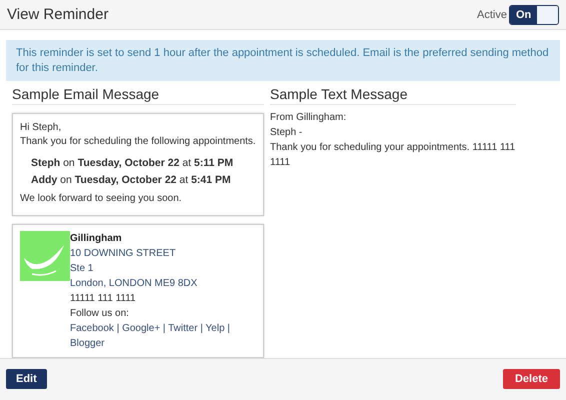 The width and height of the screenshot is (566, 400). Describe the element at coordinates (393, 155) in the screenshot. I see `text-message-line: Thank you for scheduling your appointments. 11111 111 1111` at that location.